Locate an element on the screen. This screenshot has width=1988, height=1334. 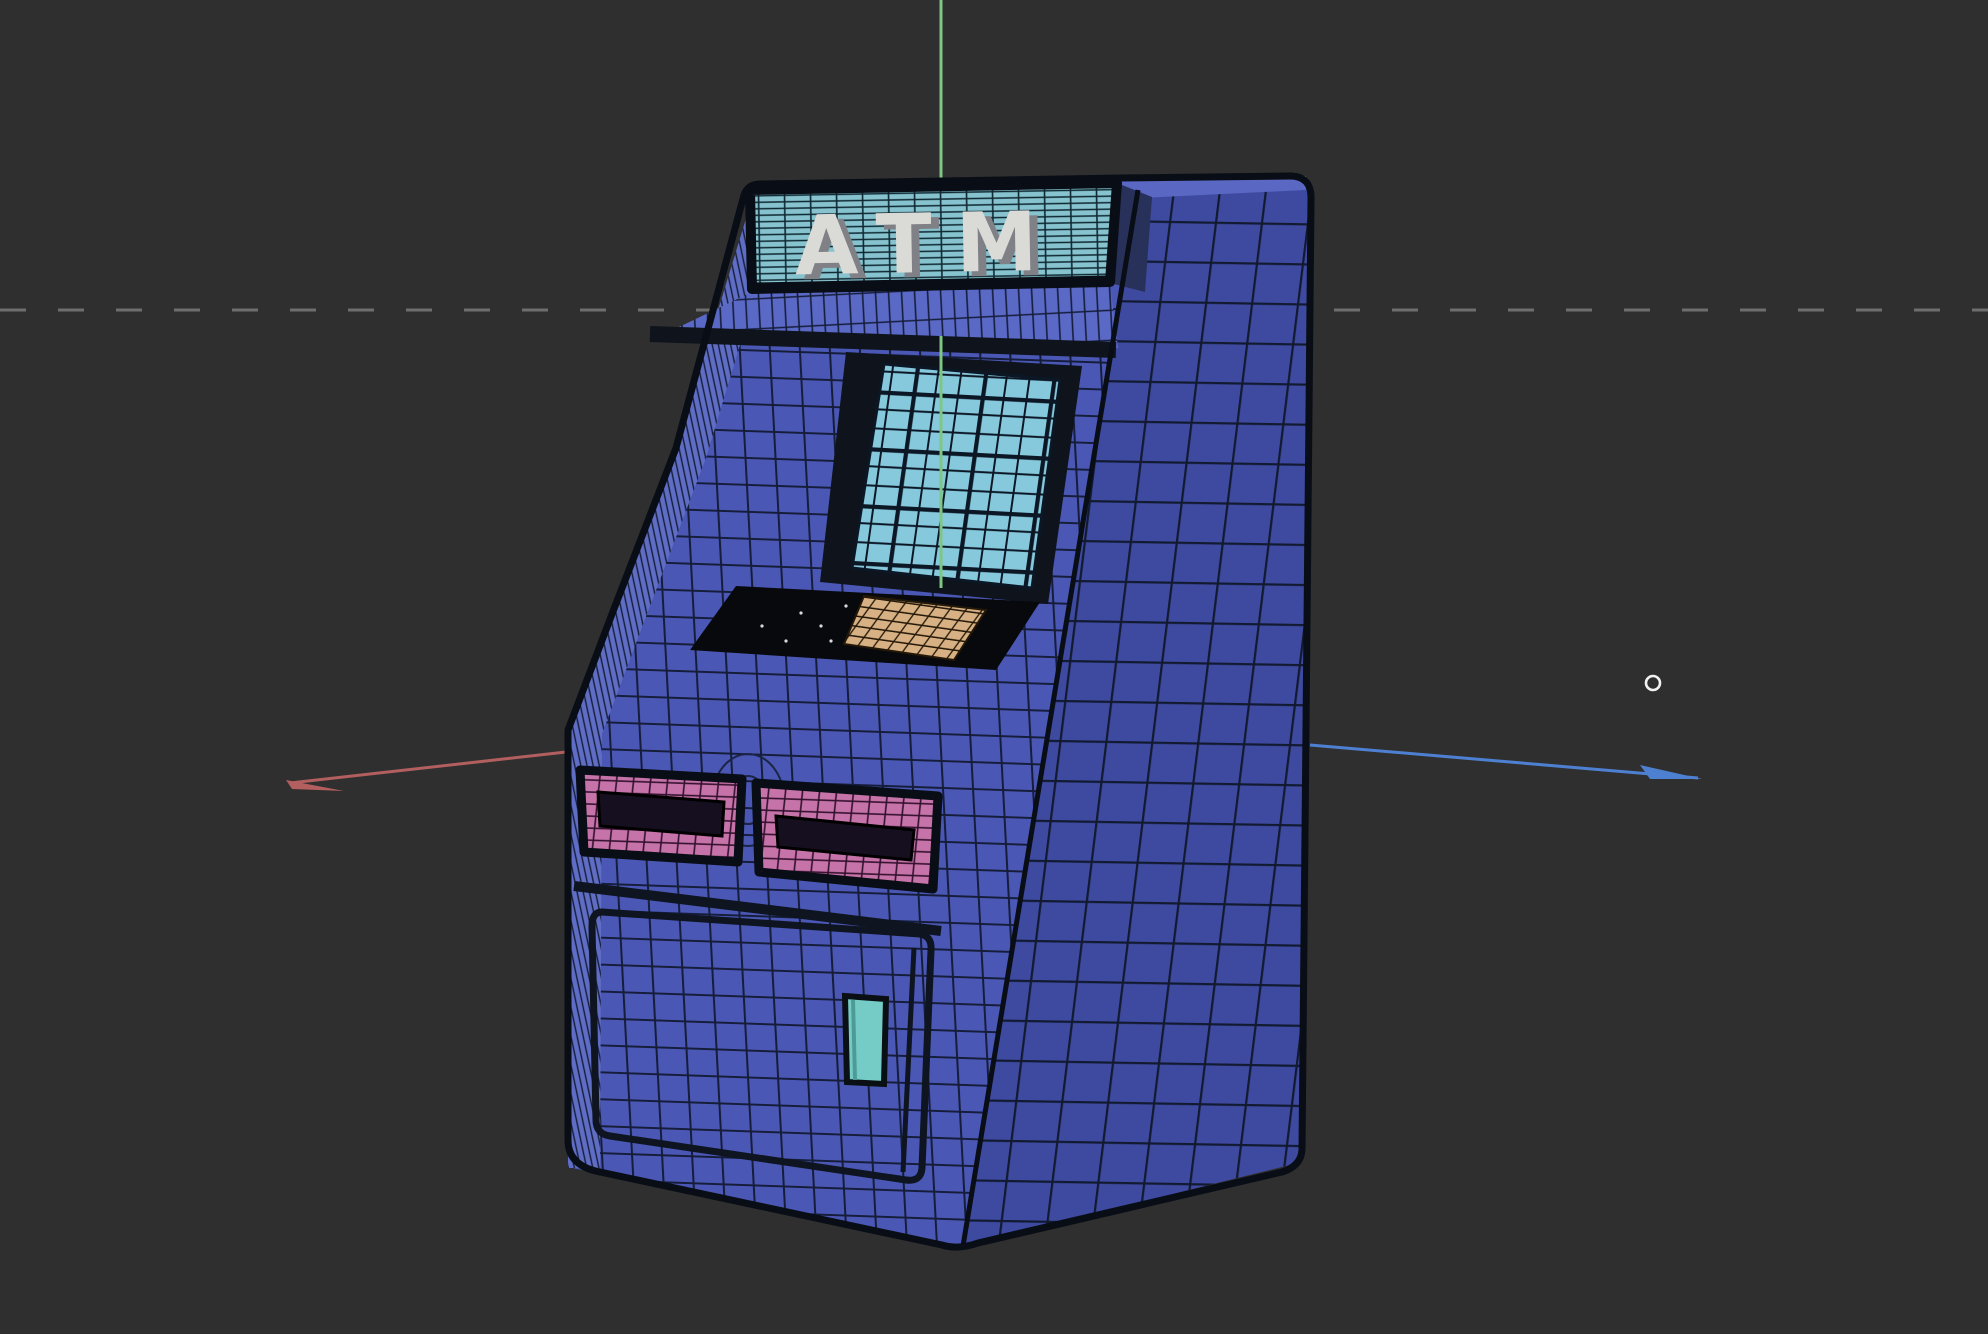
cash-slot-left is located at coordinates (661, 816).